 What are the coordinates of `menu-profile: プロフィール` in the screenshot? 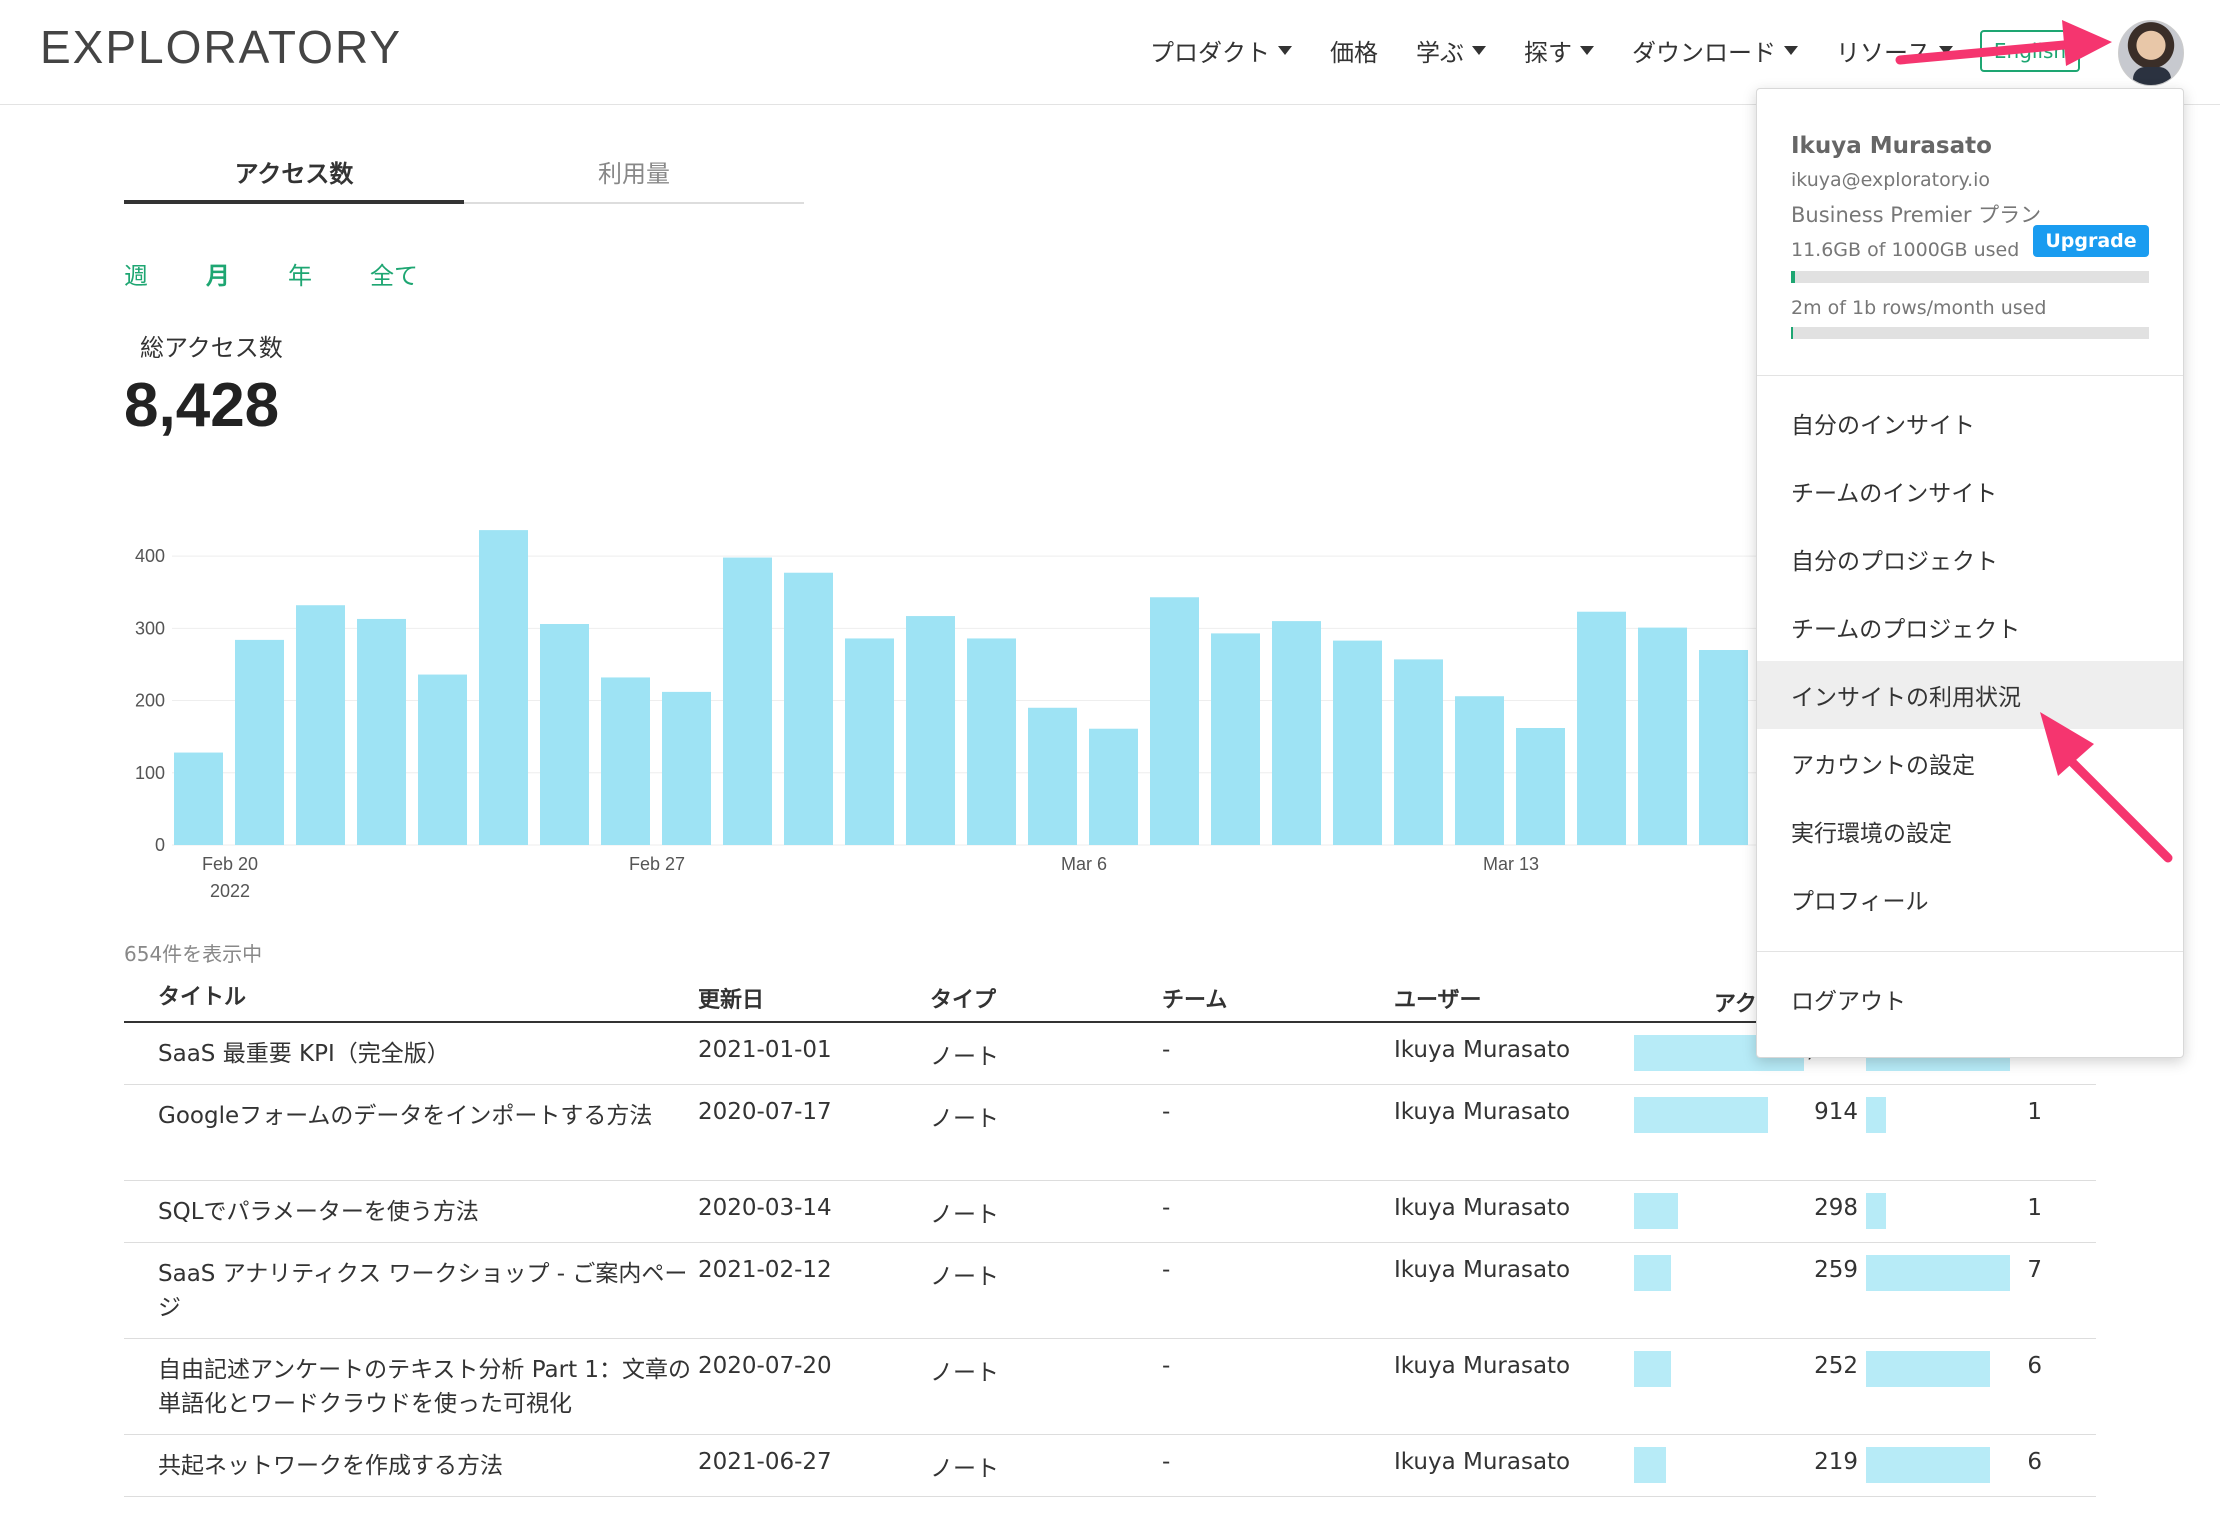 It's located at (1970, 899).